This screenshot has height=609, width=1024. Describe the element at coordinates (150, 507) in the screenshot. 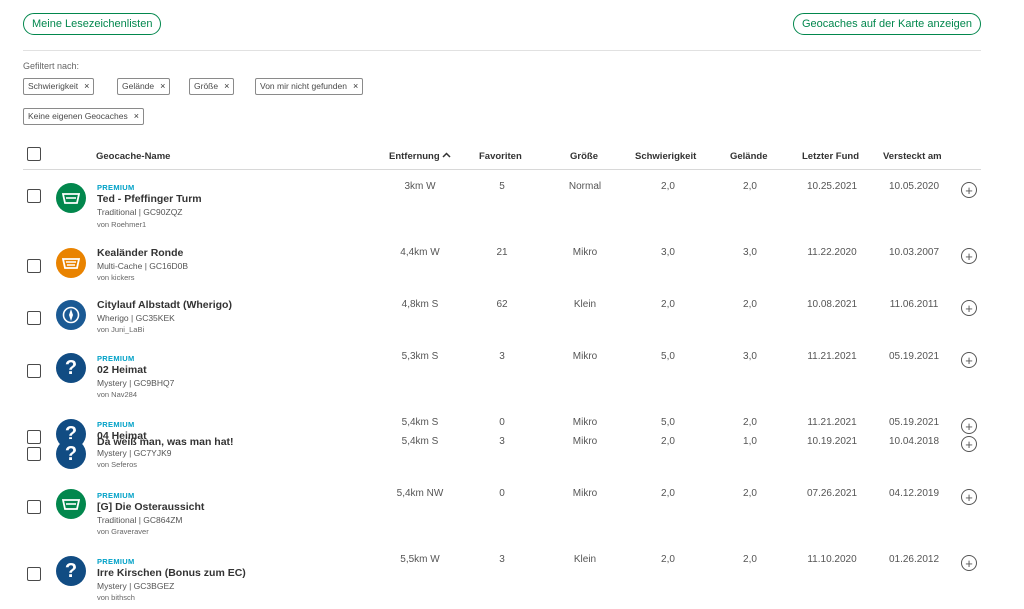

I see `cache-name-link: [G] Die Osteraussicht` at that location.